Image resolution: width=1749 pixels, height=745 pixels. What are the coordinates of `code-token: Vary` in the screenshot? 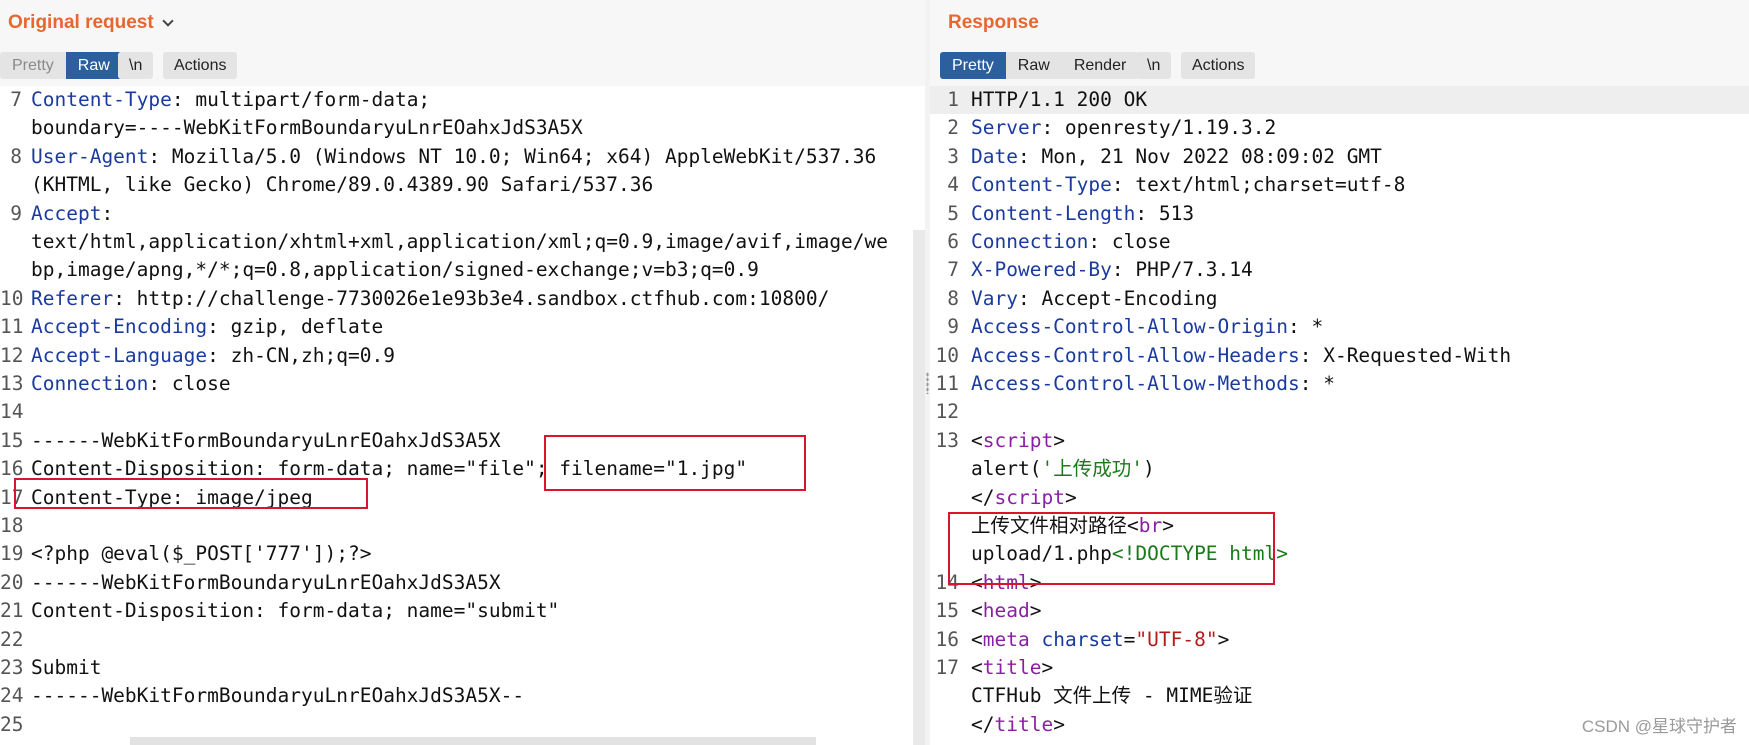 It's located at (994, 298).